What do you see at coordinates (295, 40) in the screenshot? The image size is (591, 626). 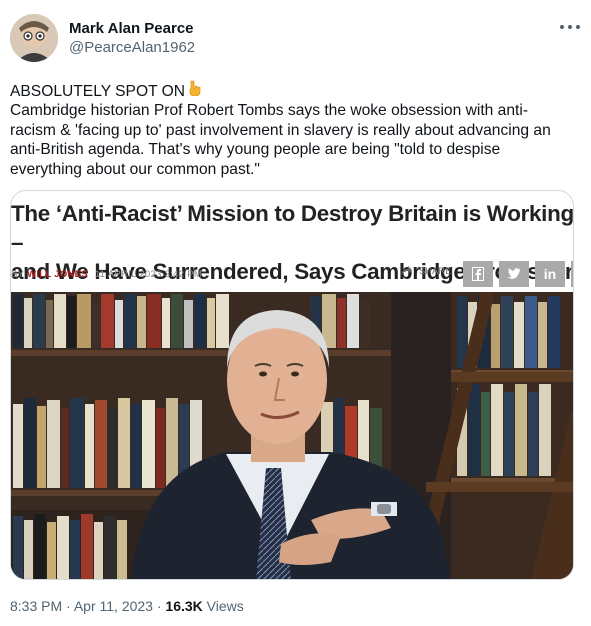 I see `tweet-header: Mark Alan Pearce @PearceAlan1962` at bounding box center [295, 40].